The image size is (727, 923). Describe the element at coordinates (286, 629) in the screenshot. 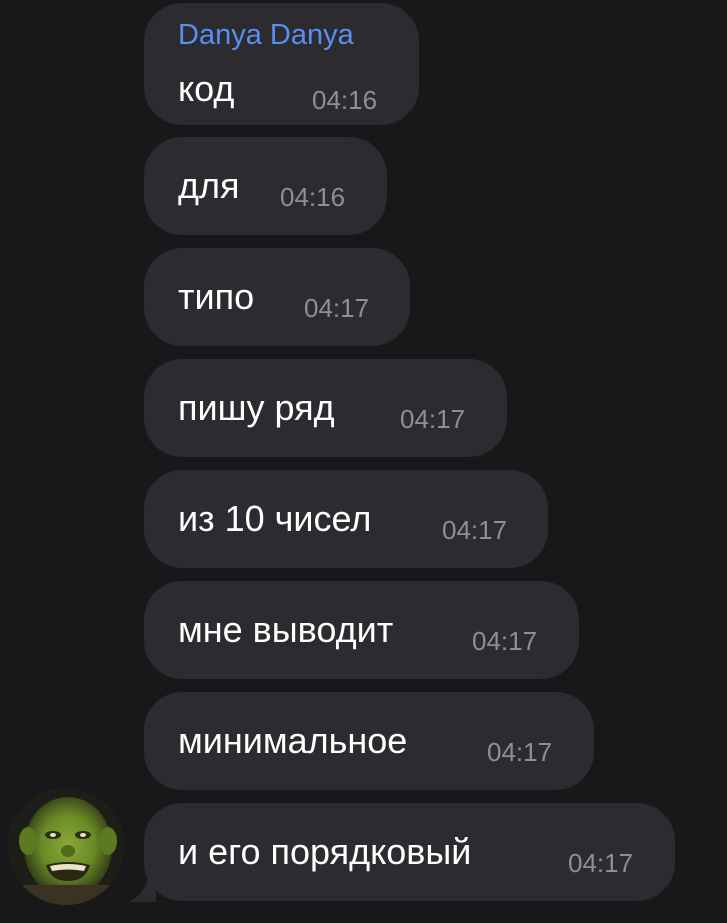

I see `message-text: мне выводит` at that location.